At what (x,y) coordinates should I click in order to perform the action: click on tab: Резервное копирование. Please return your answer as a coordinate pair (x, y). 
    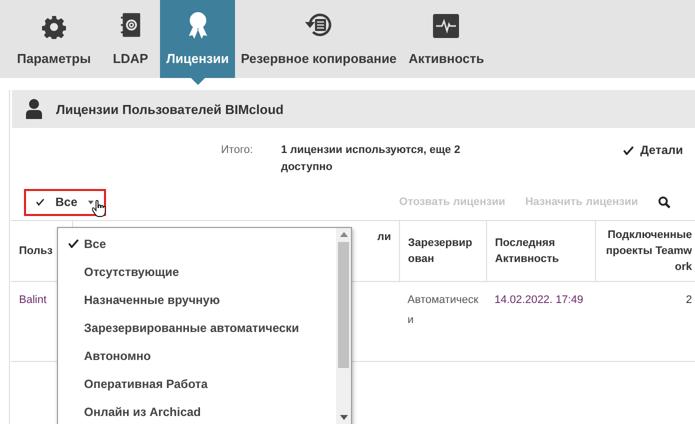
    Looking at the image, I should click on (318, 39).